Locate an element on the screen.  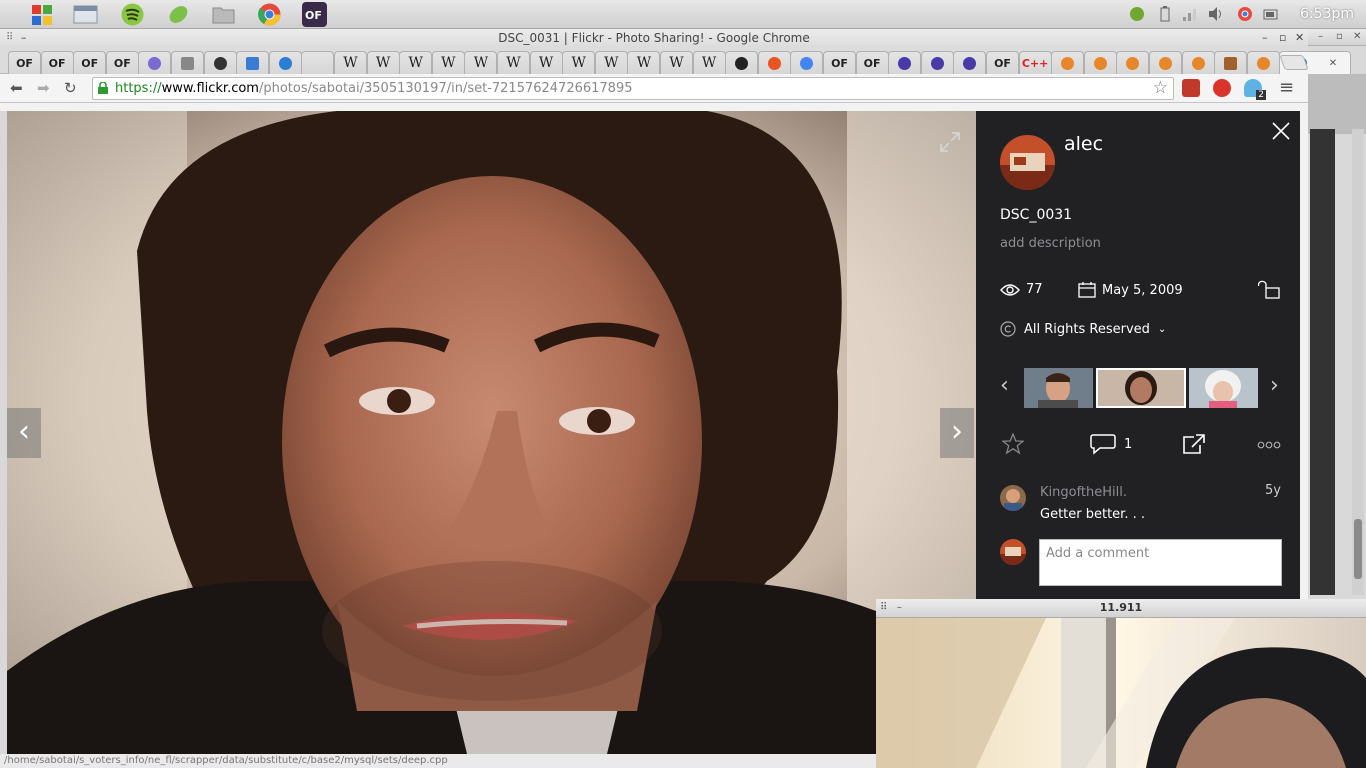
scrollbar-thumb is located at coordinates (1358, 549).